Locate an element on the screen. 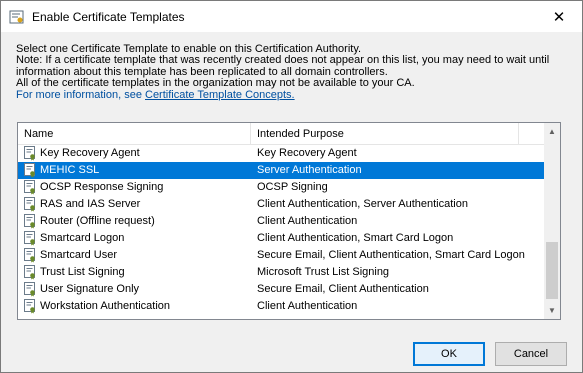 The image size is (583, 373). template-intended-purpose: OCSP Signing is located at coordinates (292, 187).